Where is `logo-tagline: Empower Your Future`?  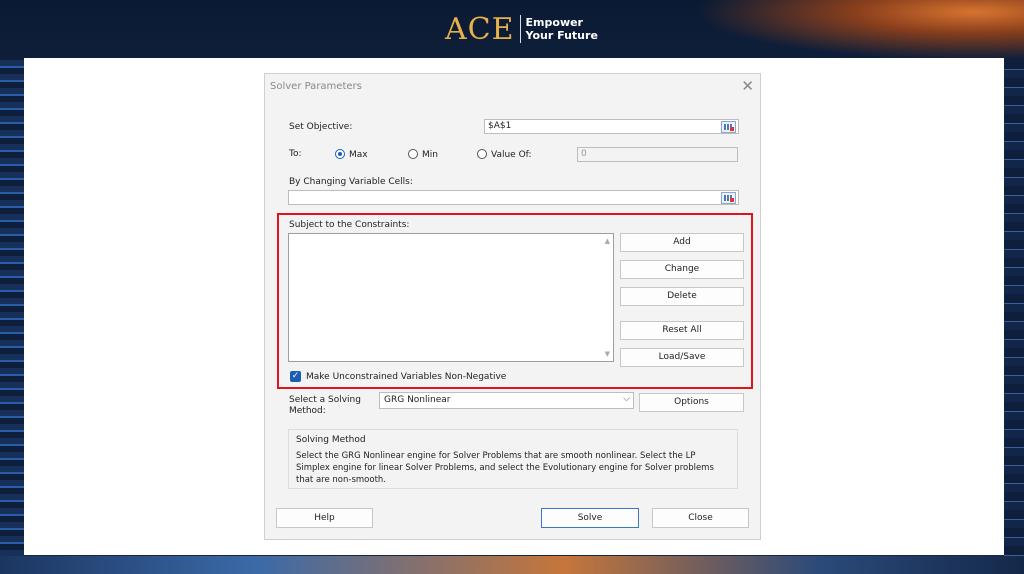 logo-tagline: Empower Your Future is located at coordinates (562, 29).